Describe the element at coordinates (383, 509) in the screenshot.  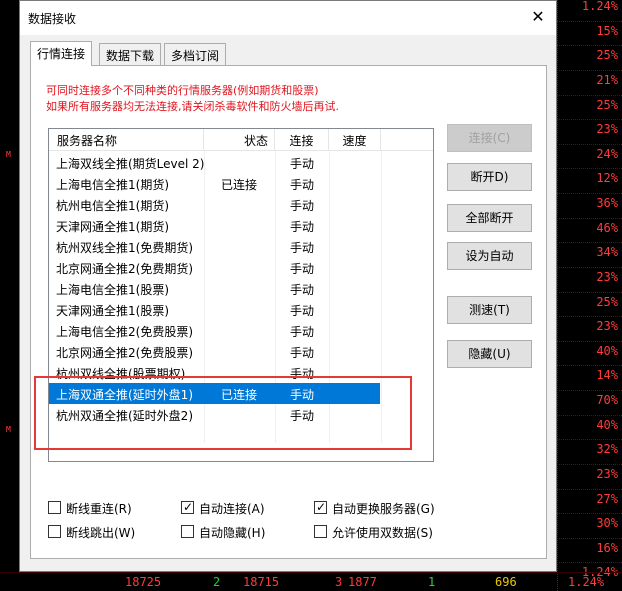
I see `checkbox-label: 自动更换服务器(G)` at that location.